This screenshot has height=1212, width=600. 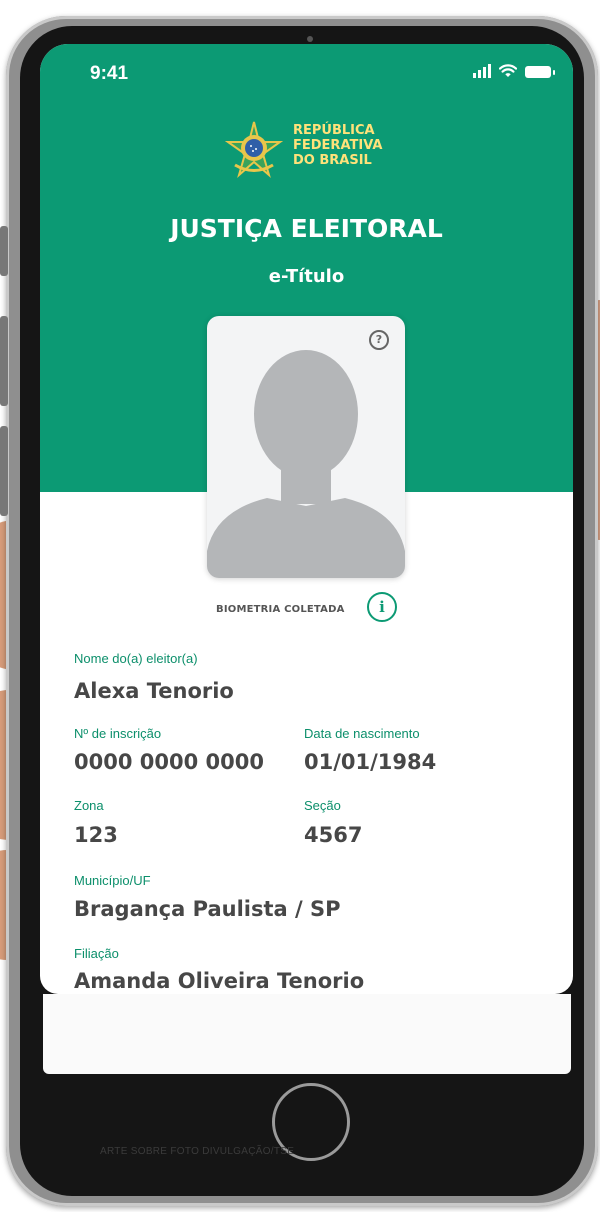 I want to click on municipio-label: Município/UF, so click(x=112, y=880).